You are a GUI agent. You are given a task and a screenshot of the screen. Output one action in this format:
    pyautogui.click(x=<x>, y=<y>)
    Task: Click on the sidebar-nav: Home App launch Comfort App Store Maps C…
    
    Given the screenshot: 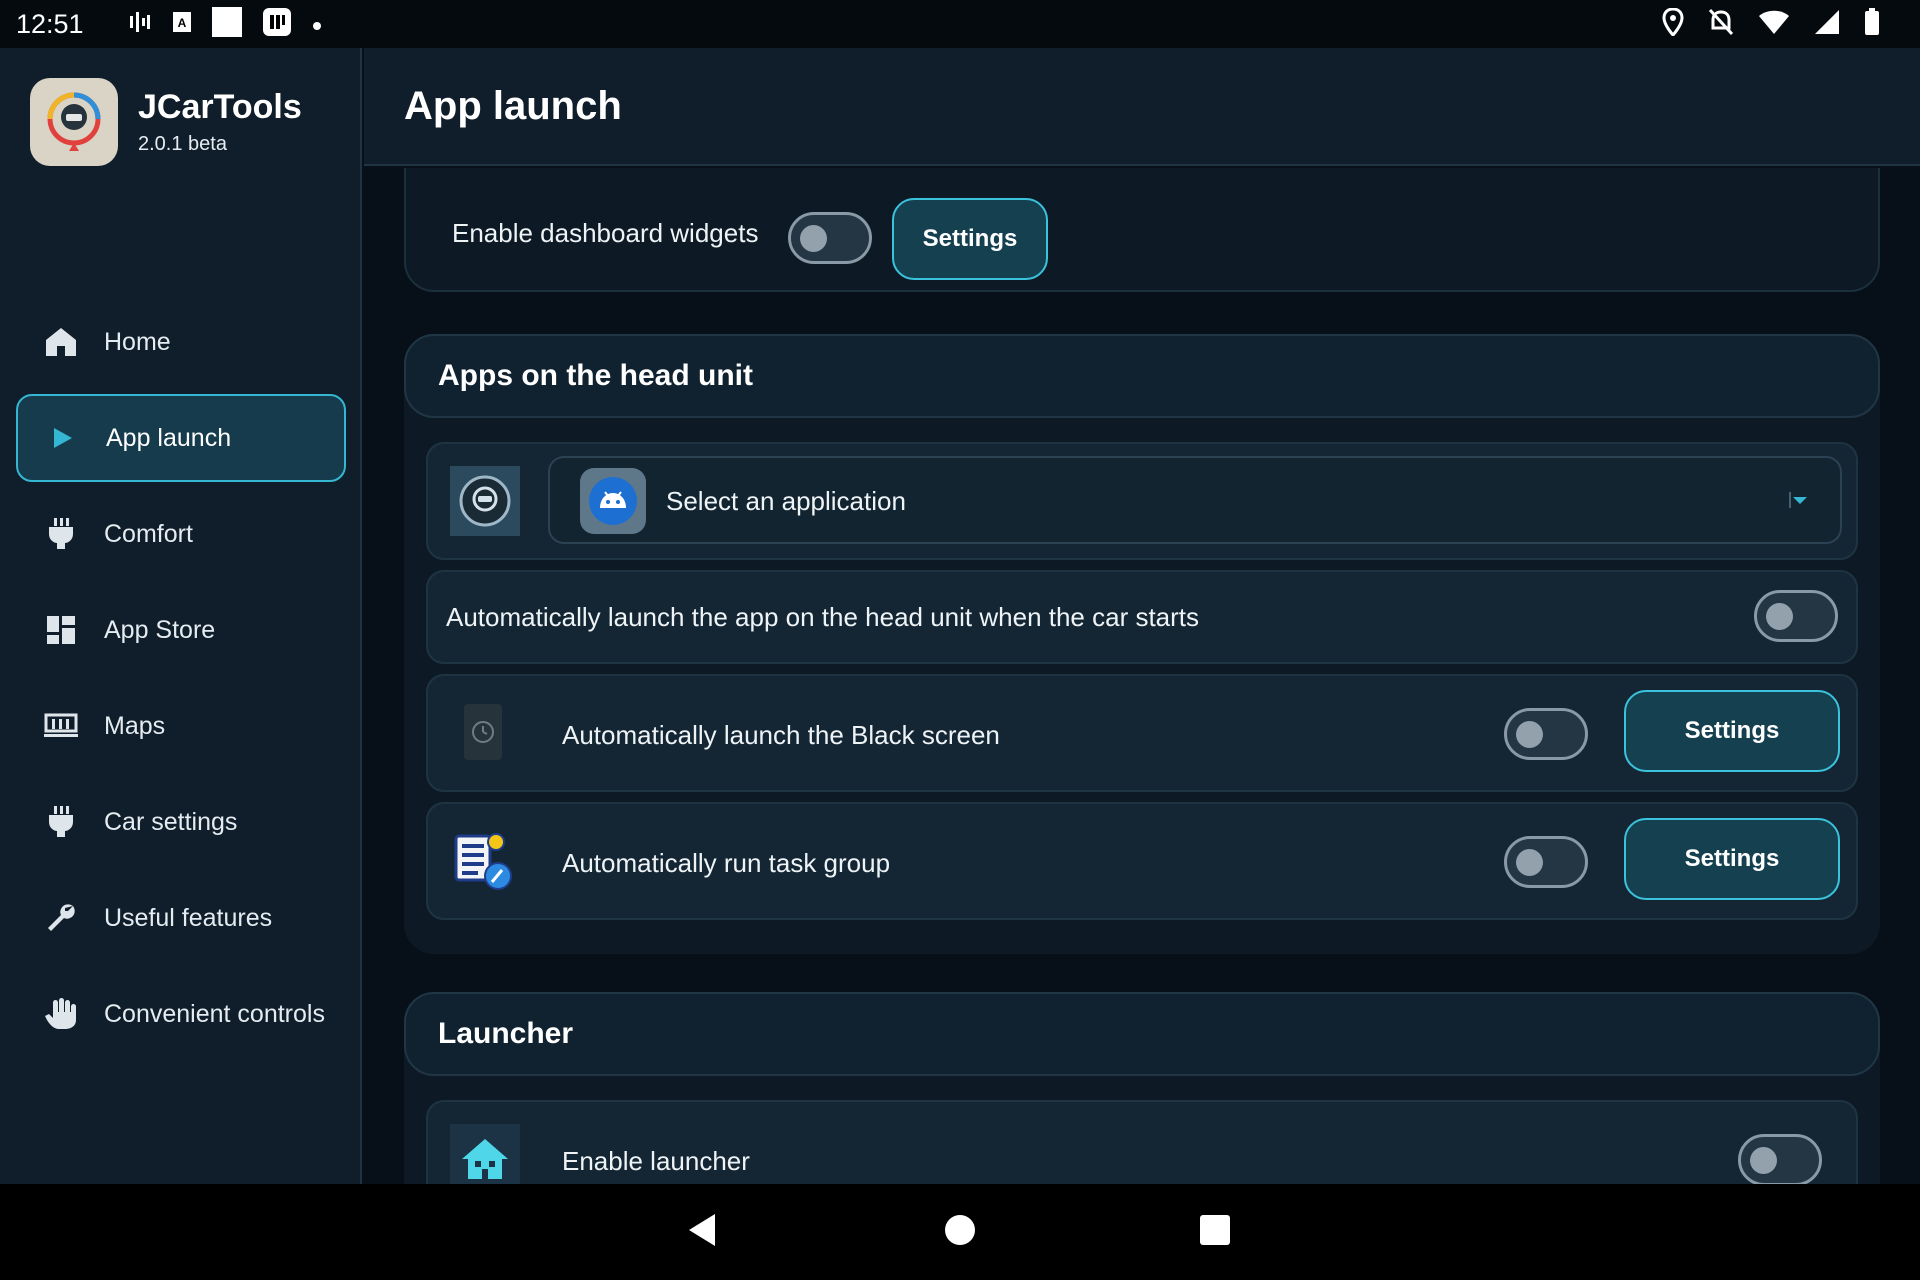 What is the action you would take?
    pyautogui.click(x=181, y=682)
    